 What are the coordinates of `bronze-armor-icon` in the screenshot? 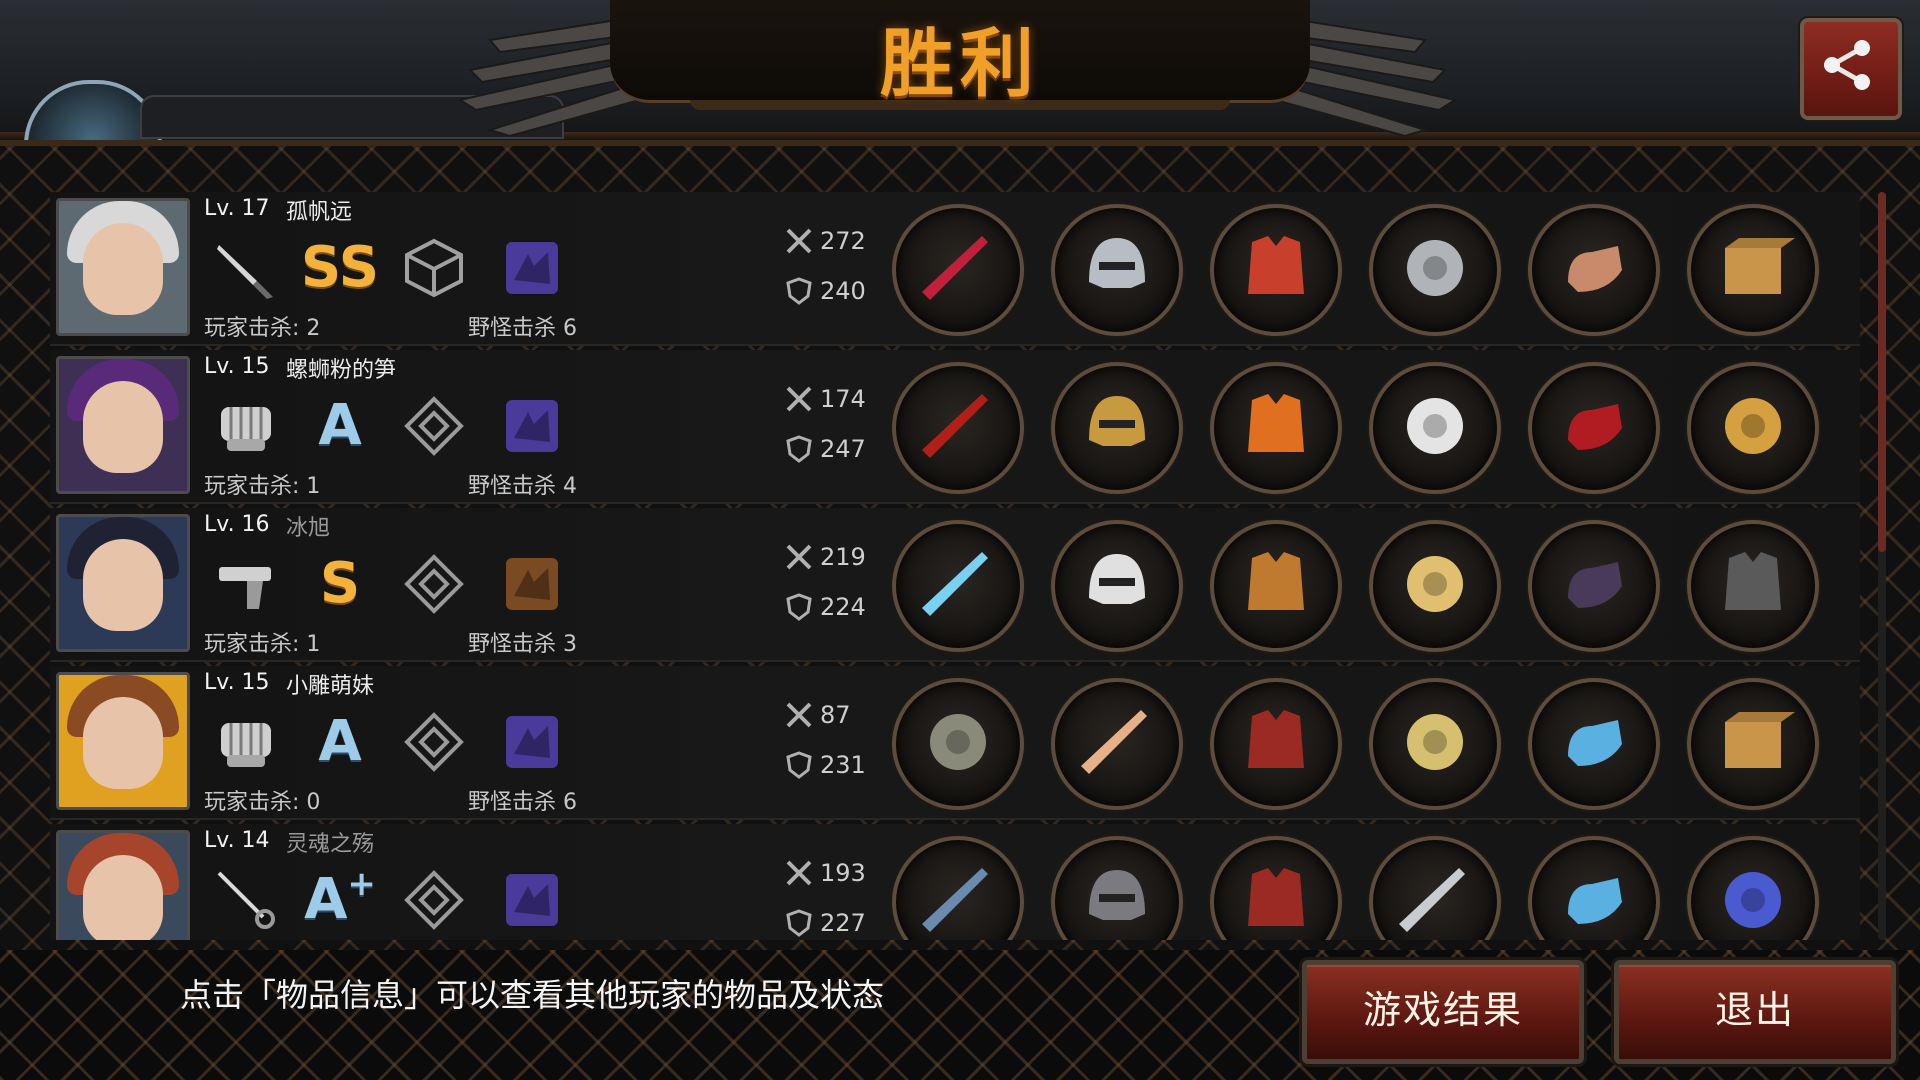 It's located at (1276, 586).